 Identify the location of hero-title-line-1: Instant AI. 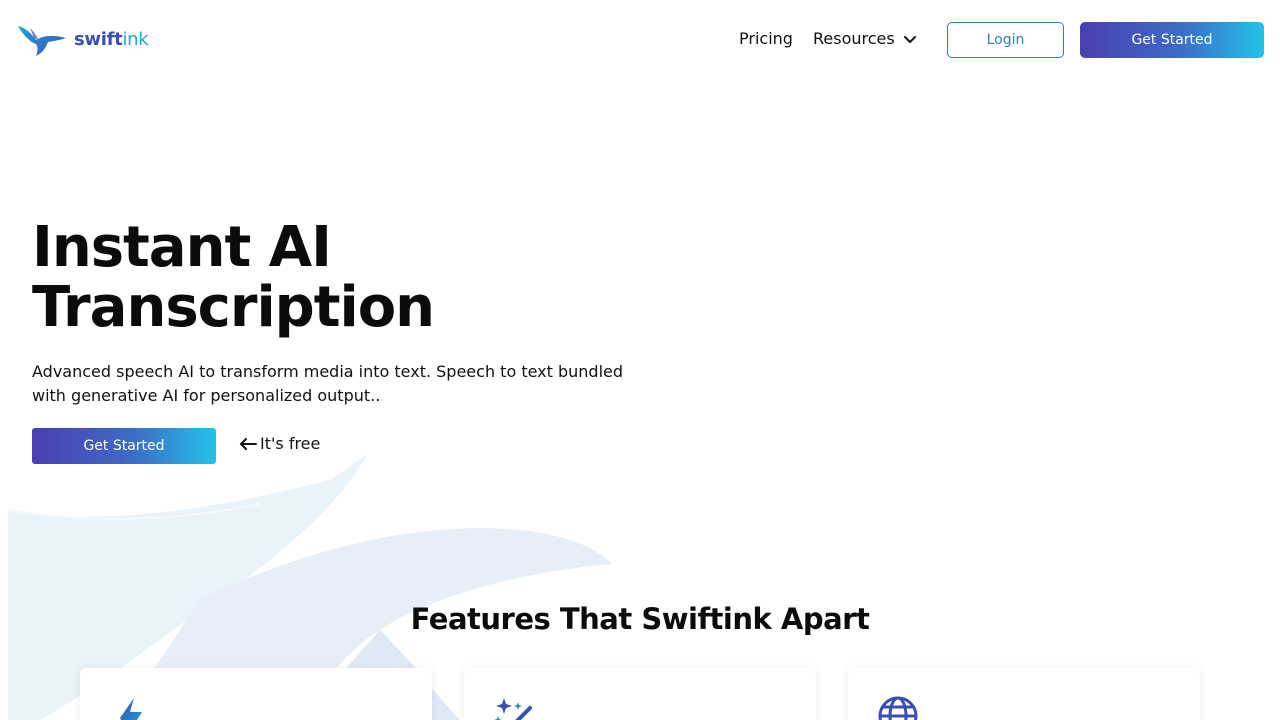
(182, 247).